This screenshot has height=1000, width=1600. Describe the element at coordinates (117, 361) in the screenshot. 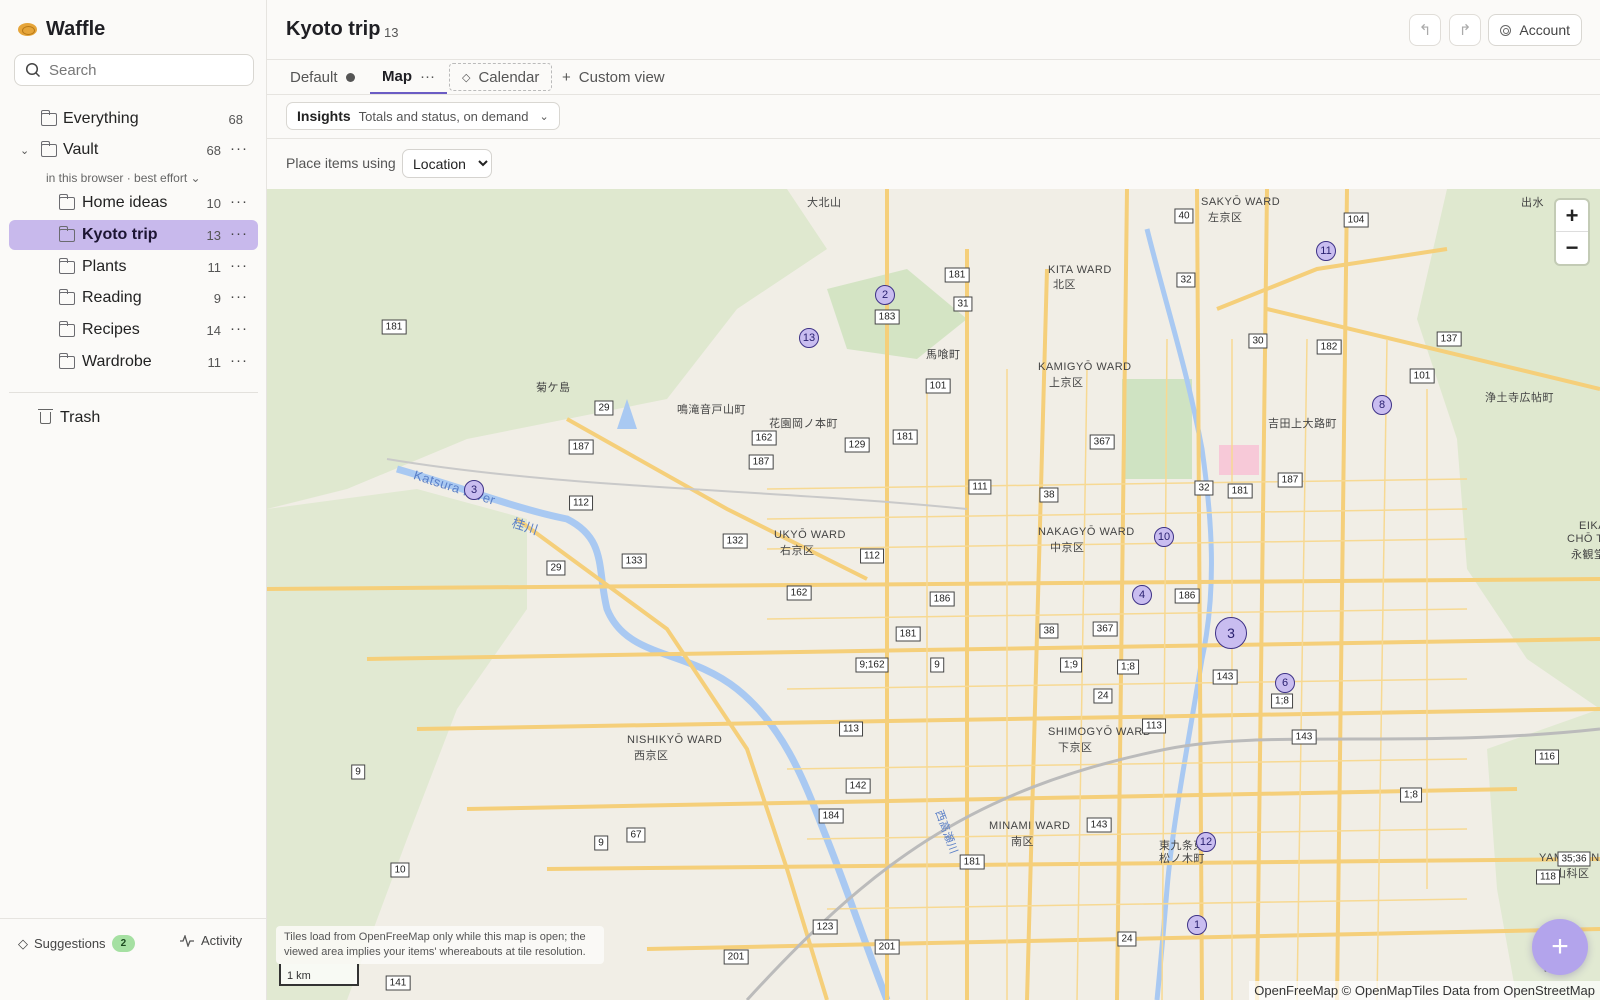

I see `sidebar-item-label: Wardrobe` at that location.